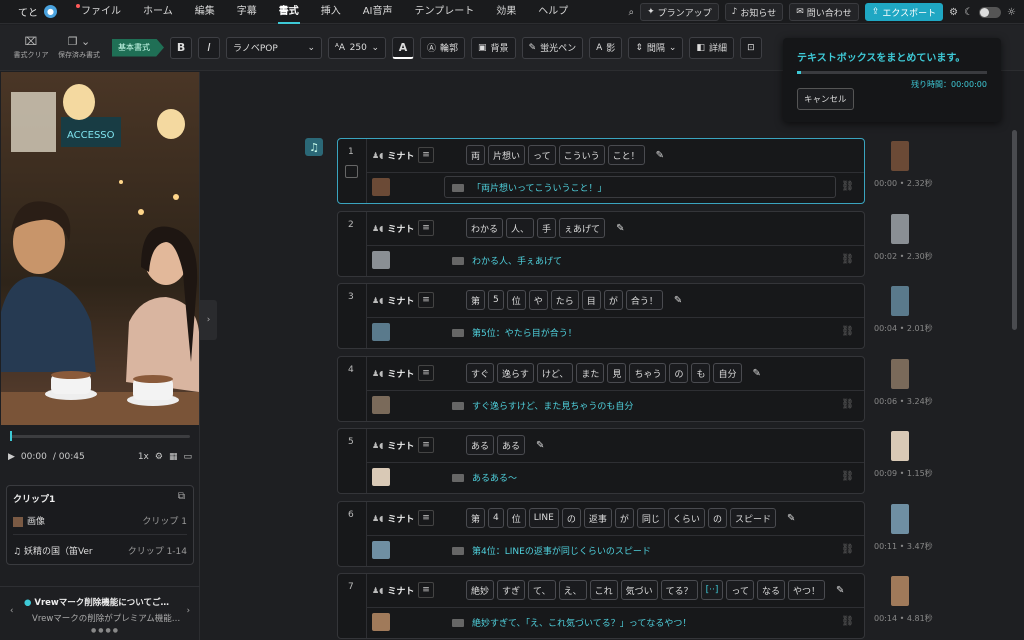  Describe the element at coordinates (11, 611) in the screenshot. I see `chevron-left-icon: ‹` at that location.